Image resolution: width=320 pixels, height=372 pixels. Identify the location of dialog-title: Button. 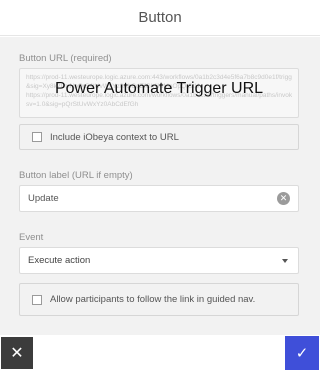
(160, 17).